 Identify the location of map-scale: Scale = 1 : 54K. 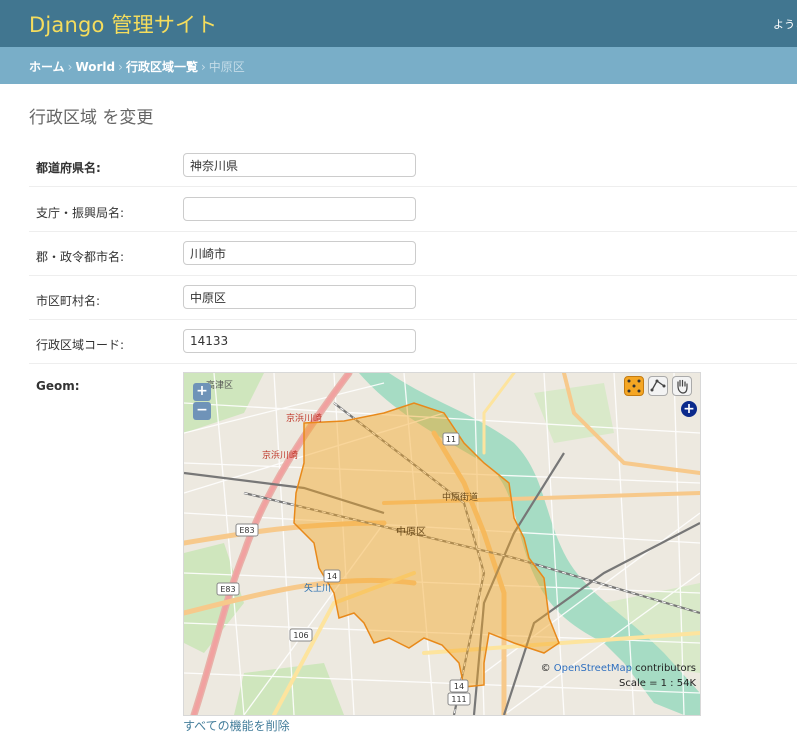
(657, 683).